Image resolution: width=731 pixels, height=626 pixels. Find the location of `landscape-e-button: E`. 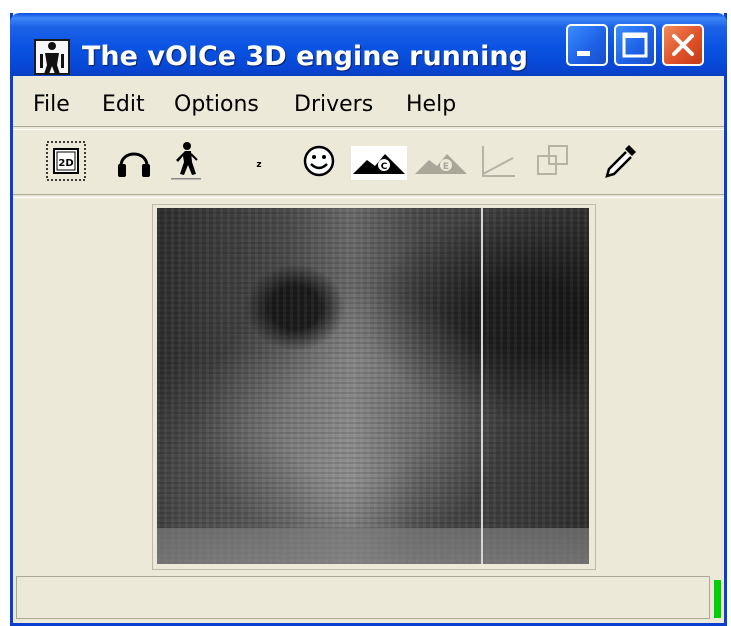

landscape-e-button: E is located at coordinates (441, 161).